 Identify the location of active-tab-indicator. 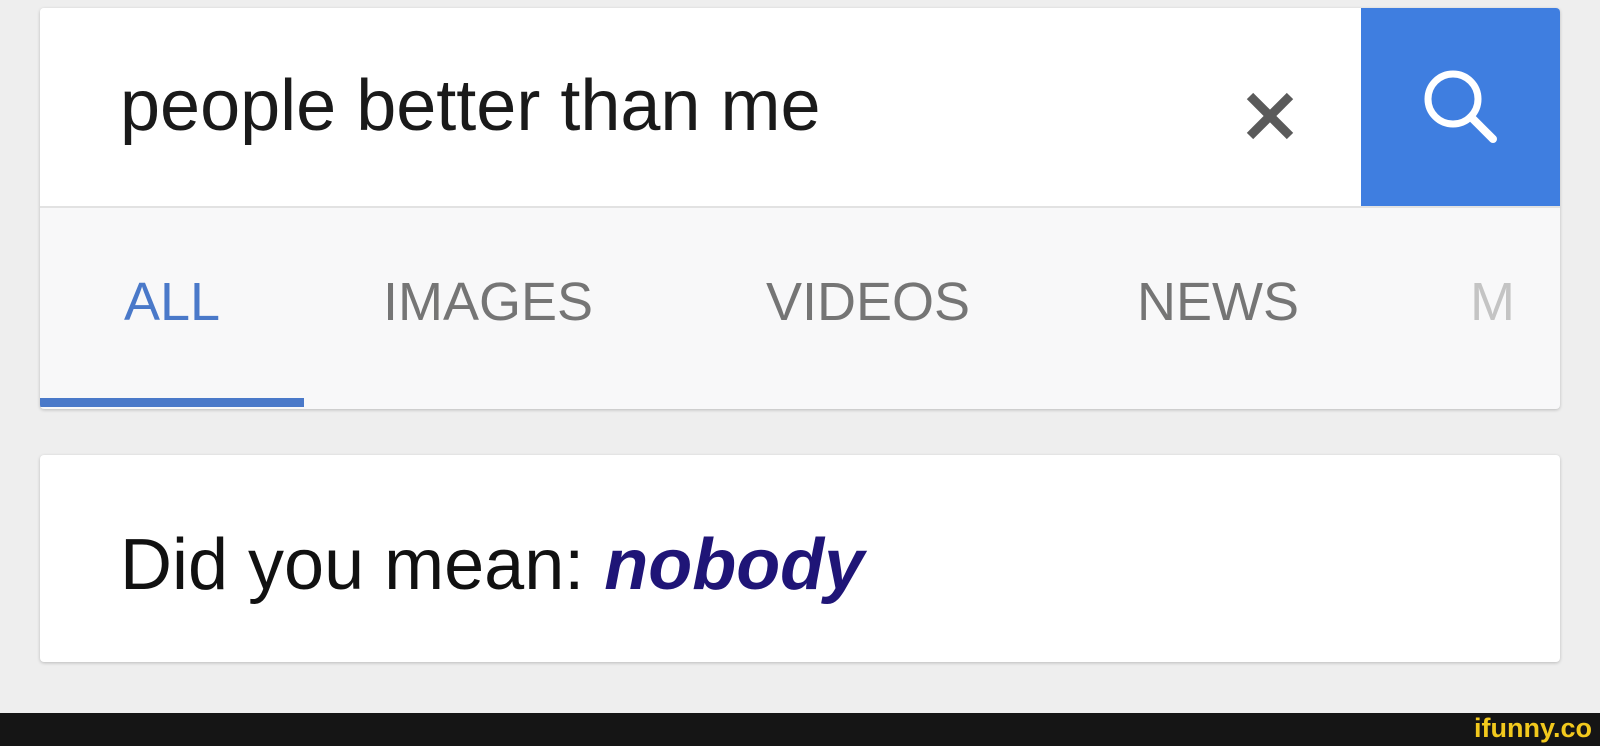
(172, 402).